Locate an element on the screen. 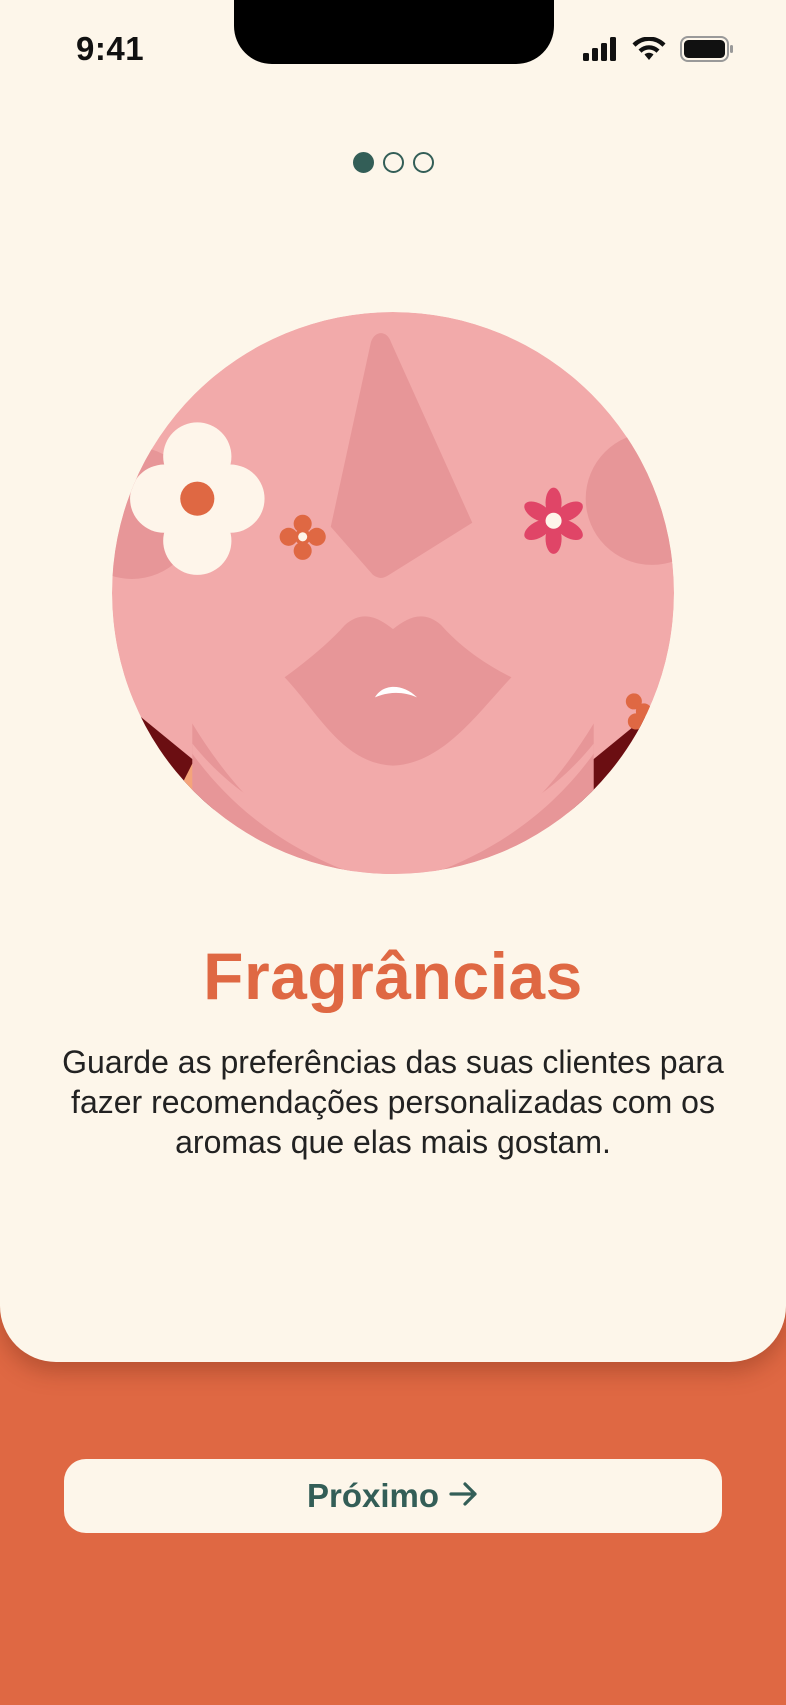 The width and height of the screenshot is (786, 1705). wifi-icon is located at coordinates (649, 51).